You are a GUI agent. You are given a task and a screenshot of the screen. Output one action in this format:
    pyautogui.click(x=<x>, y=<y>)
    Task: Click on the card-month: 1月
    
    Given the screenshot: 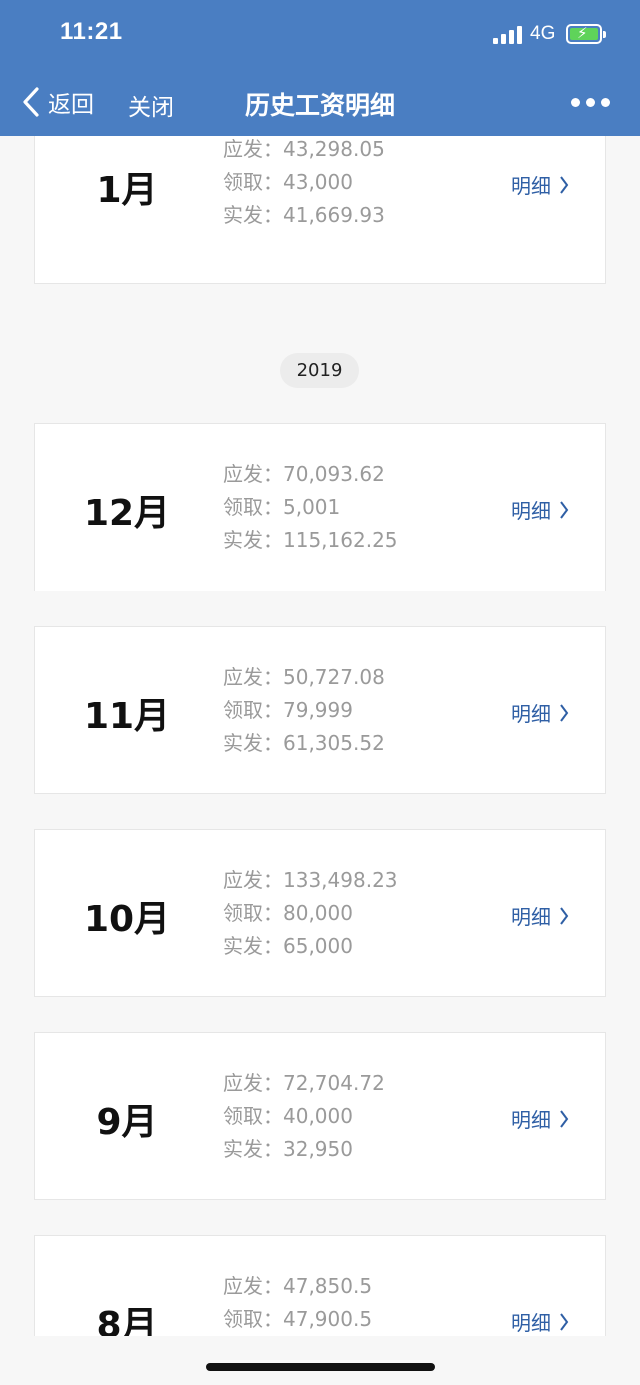 What is the action you would take?
    pyautogui.click(x=127, y=190)
    